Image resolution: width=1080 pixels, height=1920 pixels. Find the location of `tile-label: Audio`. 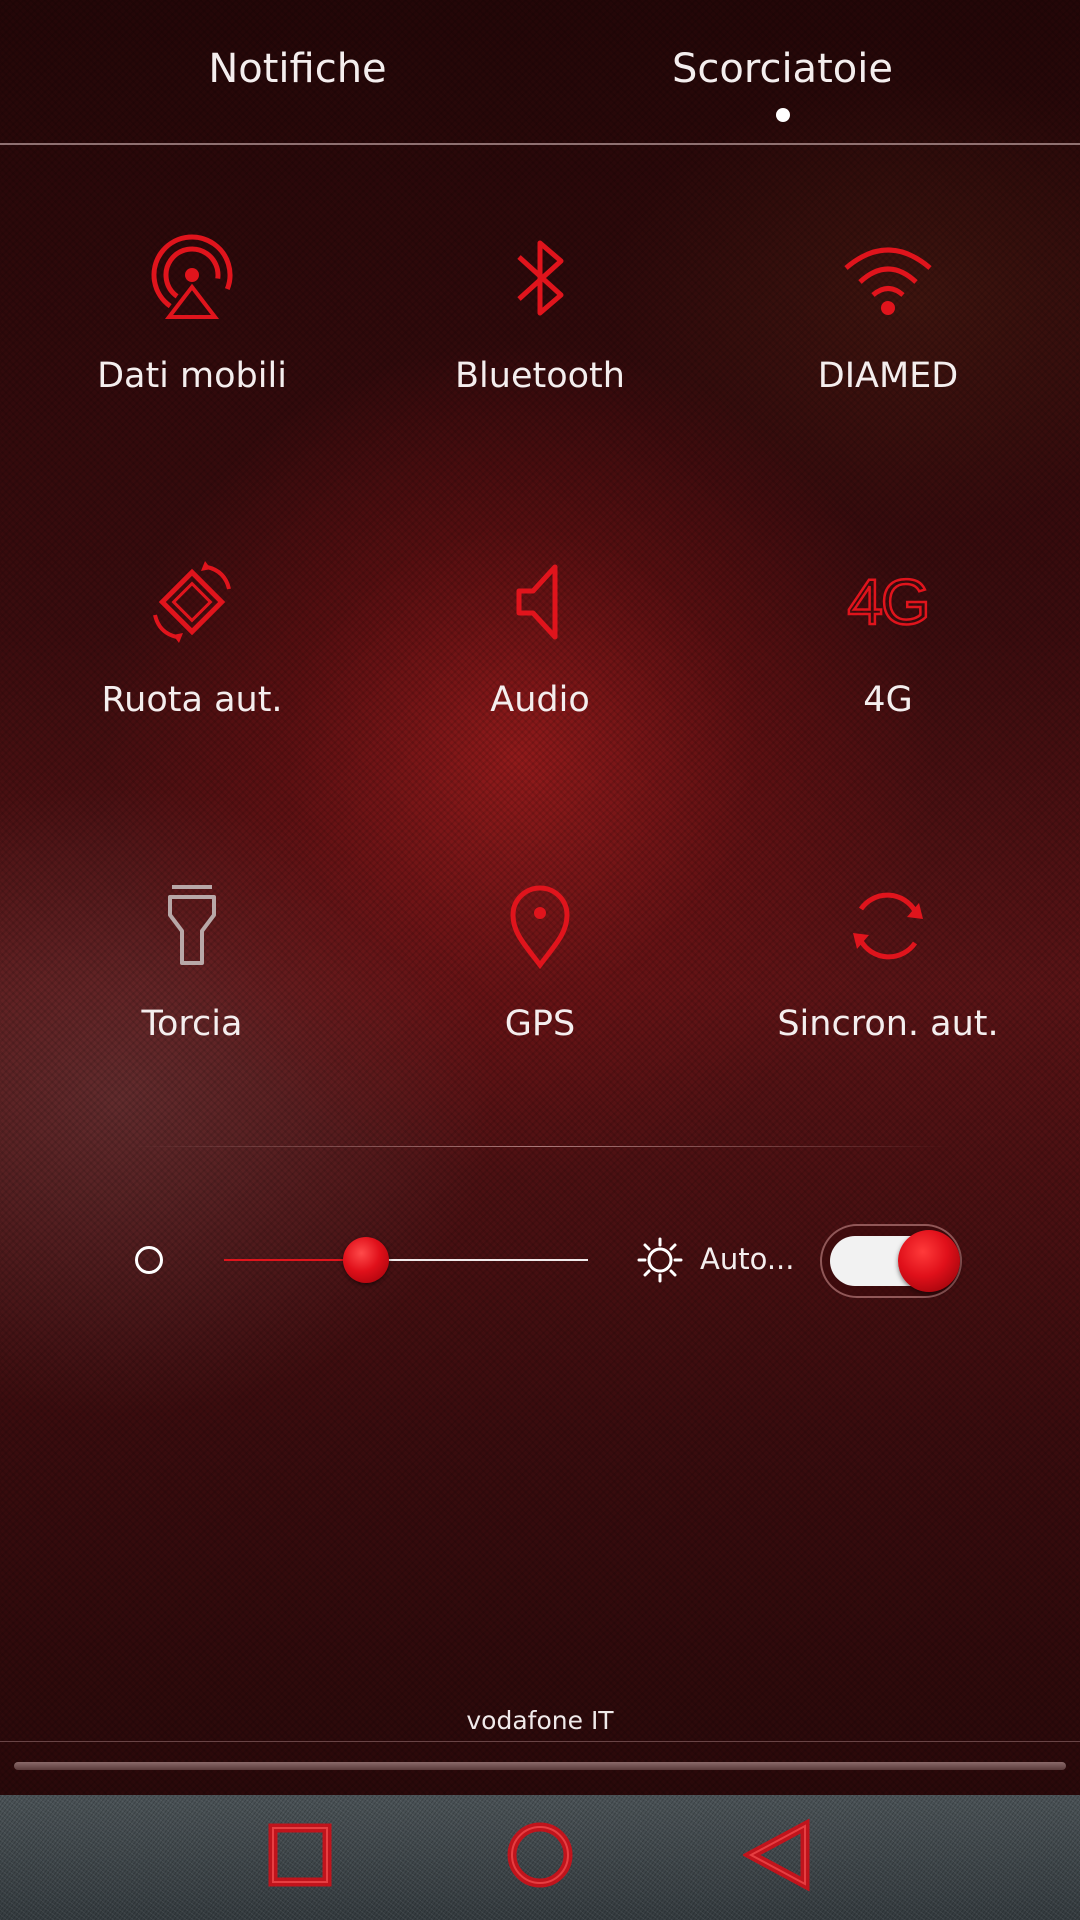

tile-label: Audio is located at coordinates (540, 700).